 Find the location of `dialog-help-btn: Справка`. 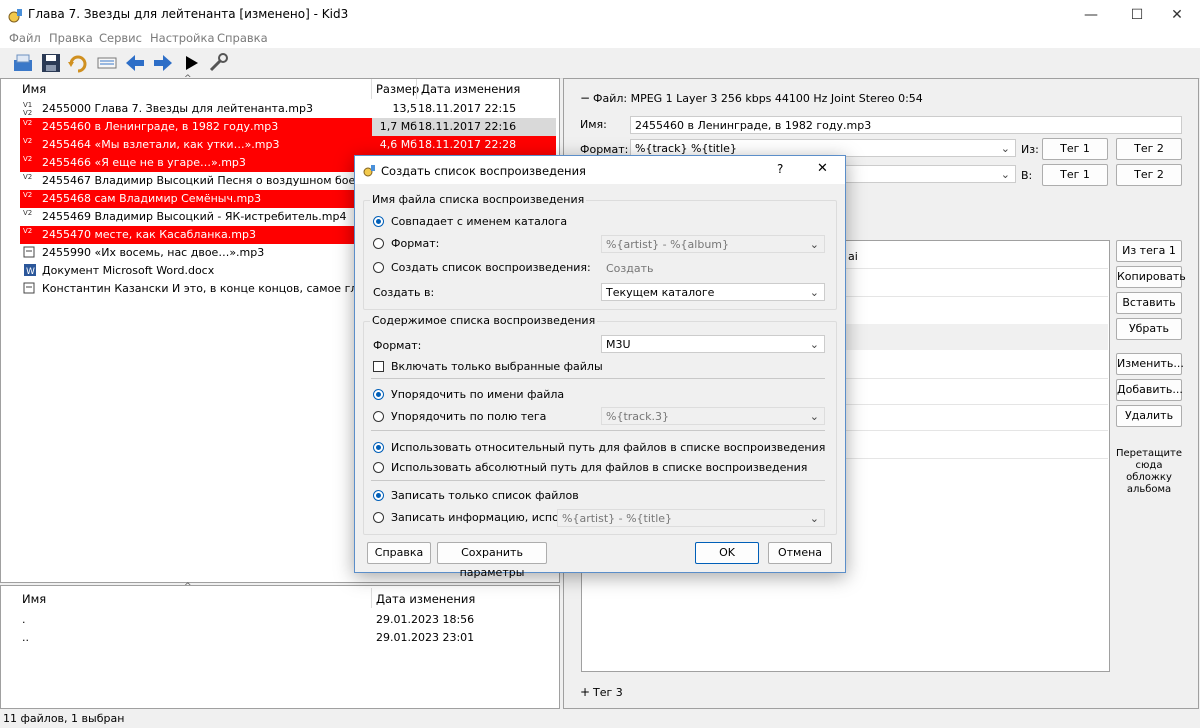

dialog-help-btn: Справка is located at coordinates (399, 553).